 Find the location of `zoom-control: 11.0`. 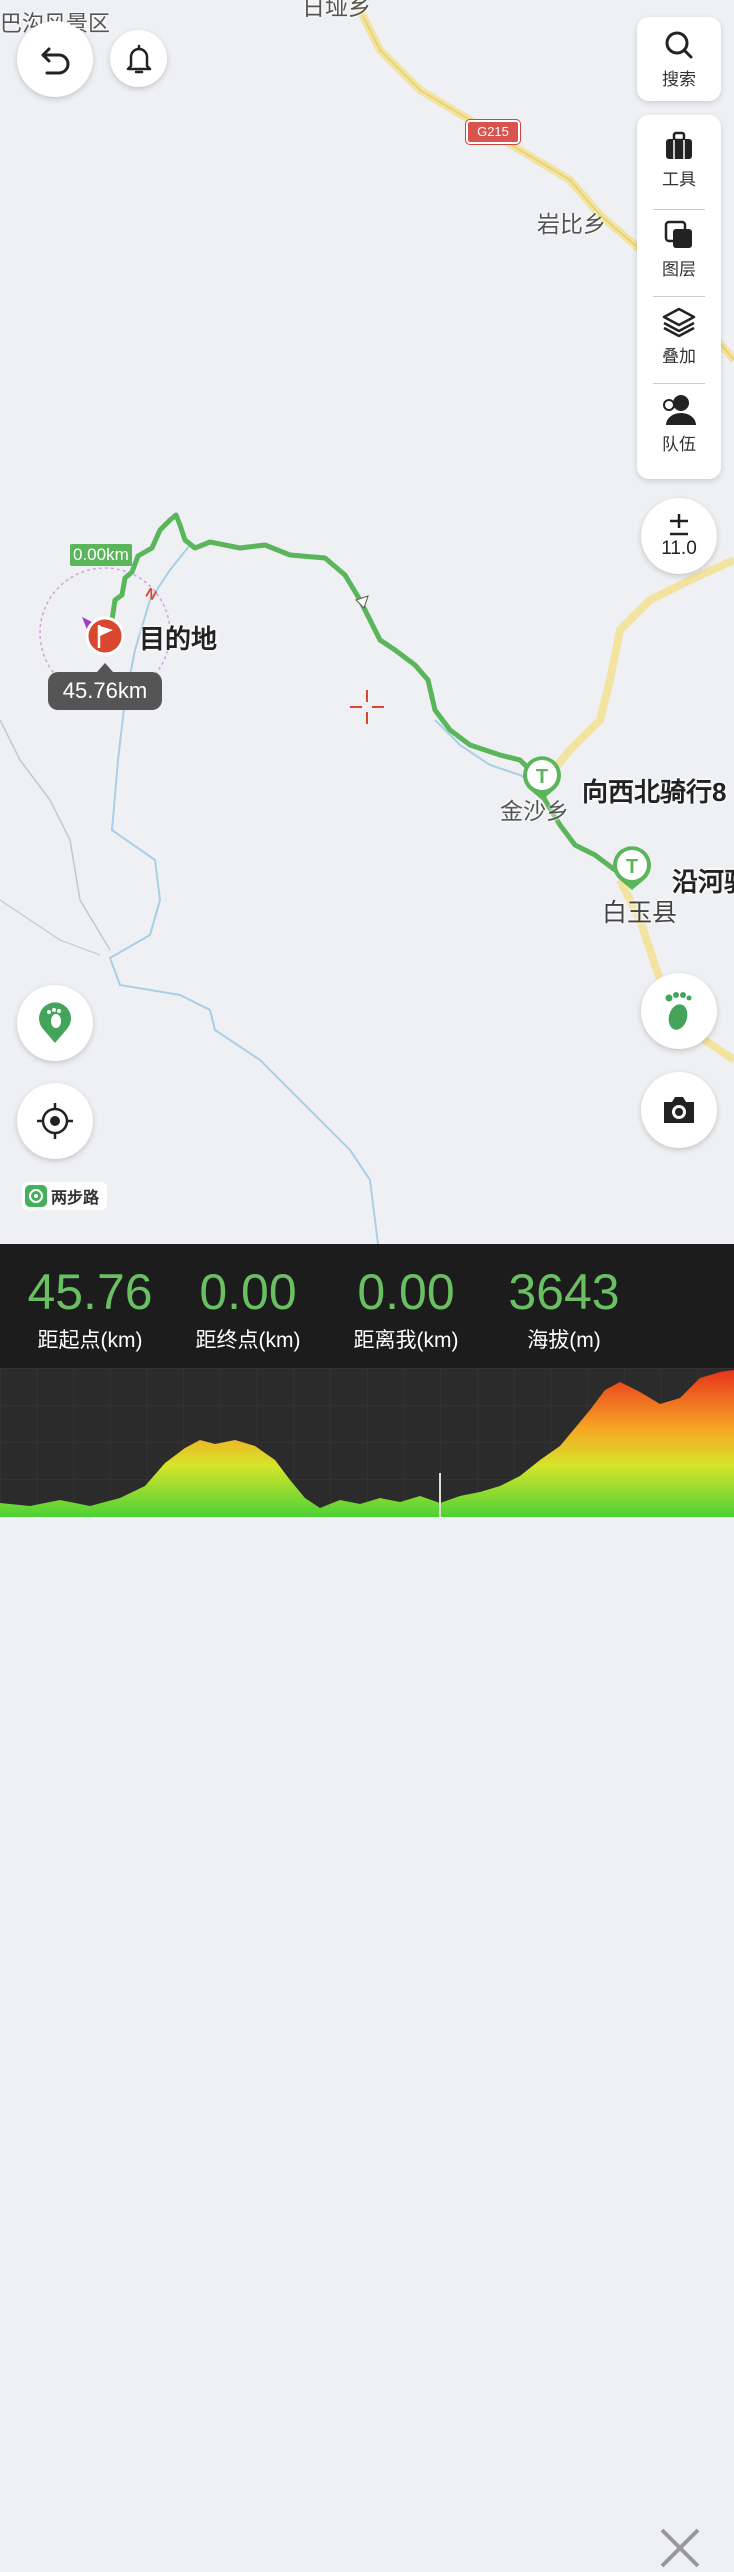

zoom-control: 11.0 is located at coordinates (679, 536).